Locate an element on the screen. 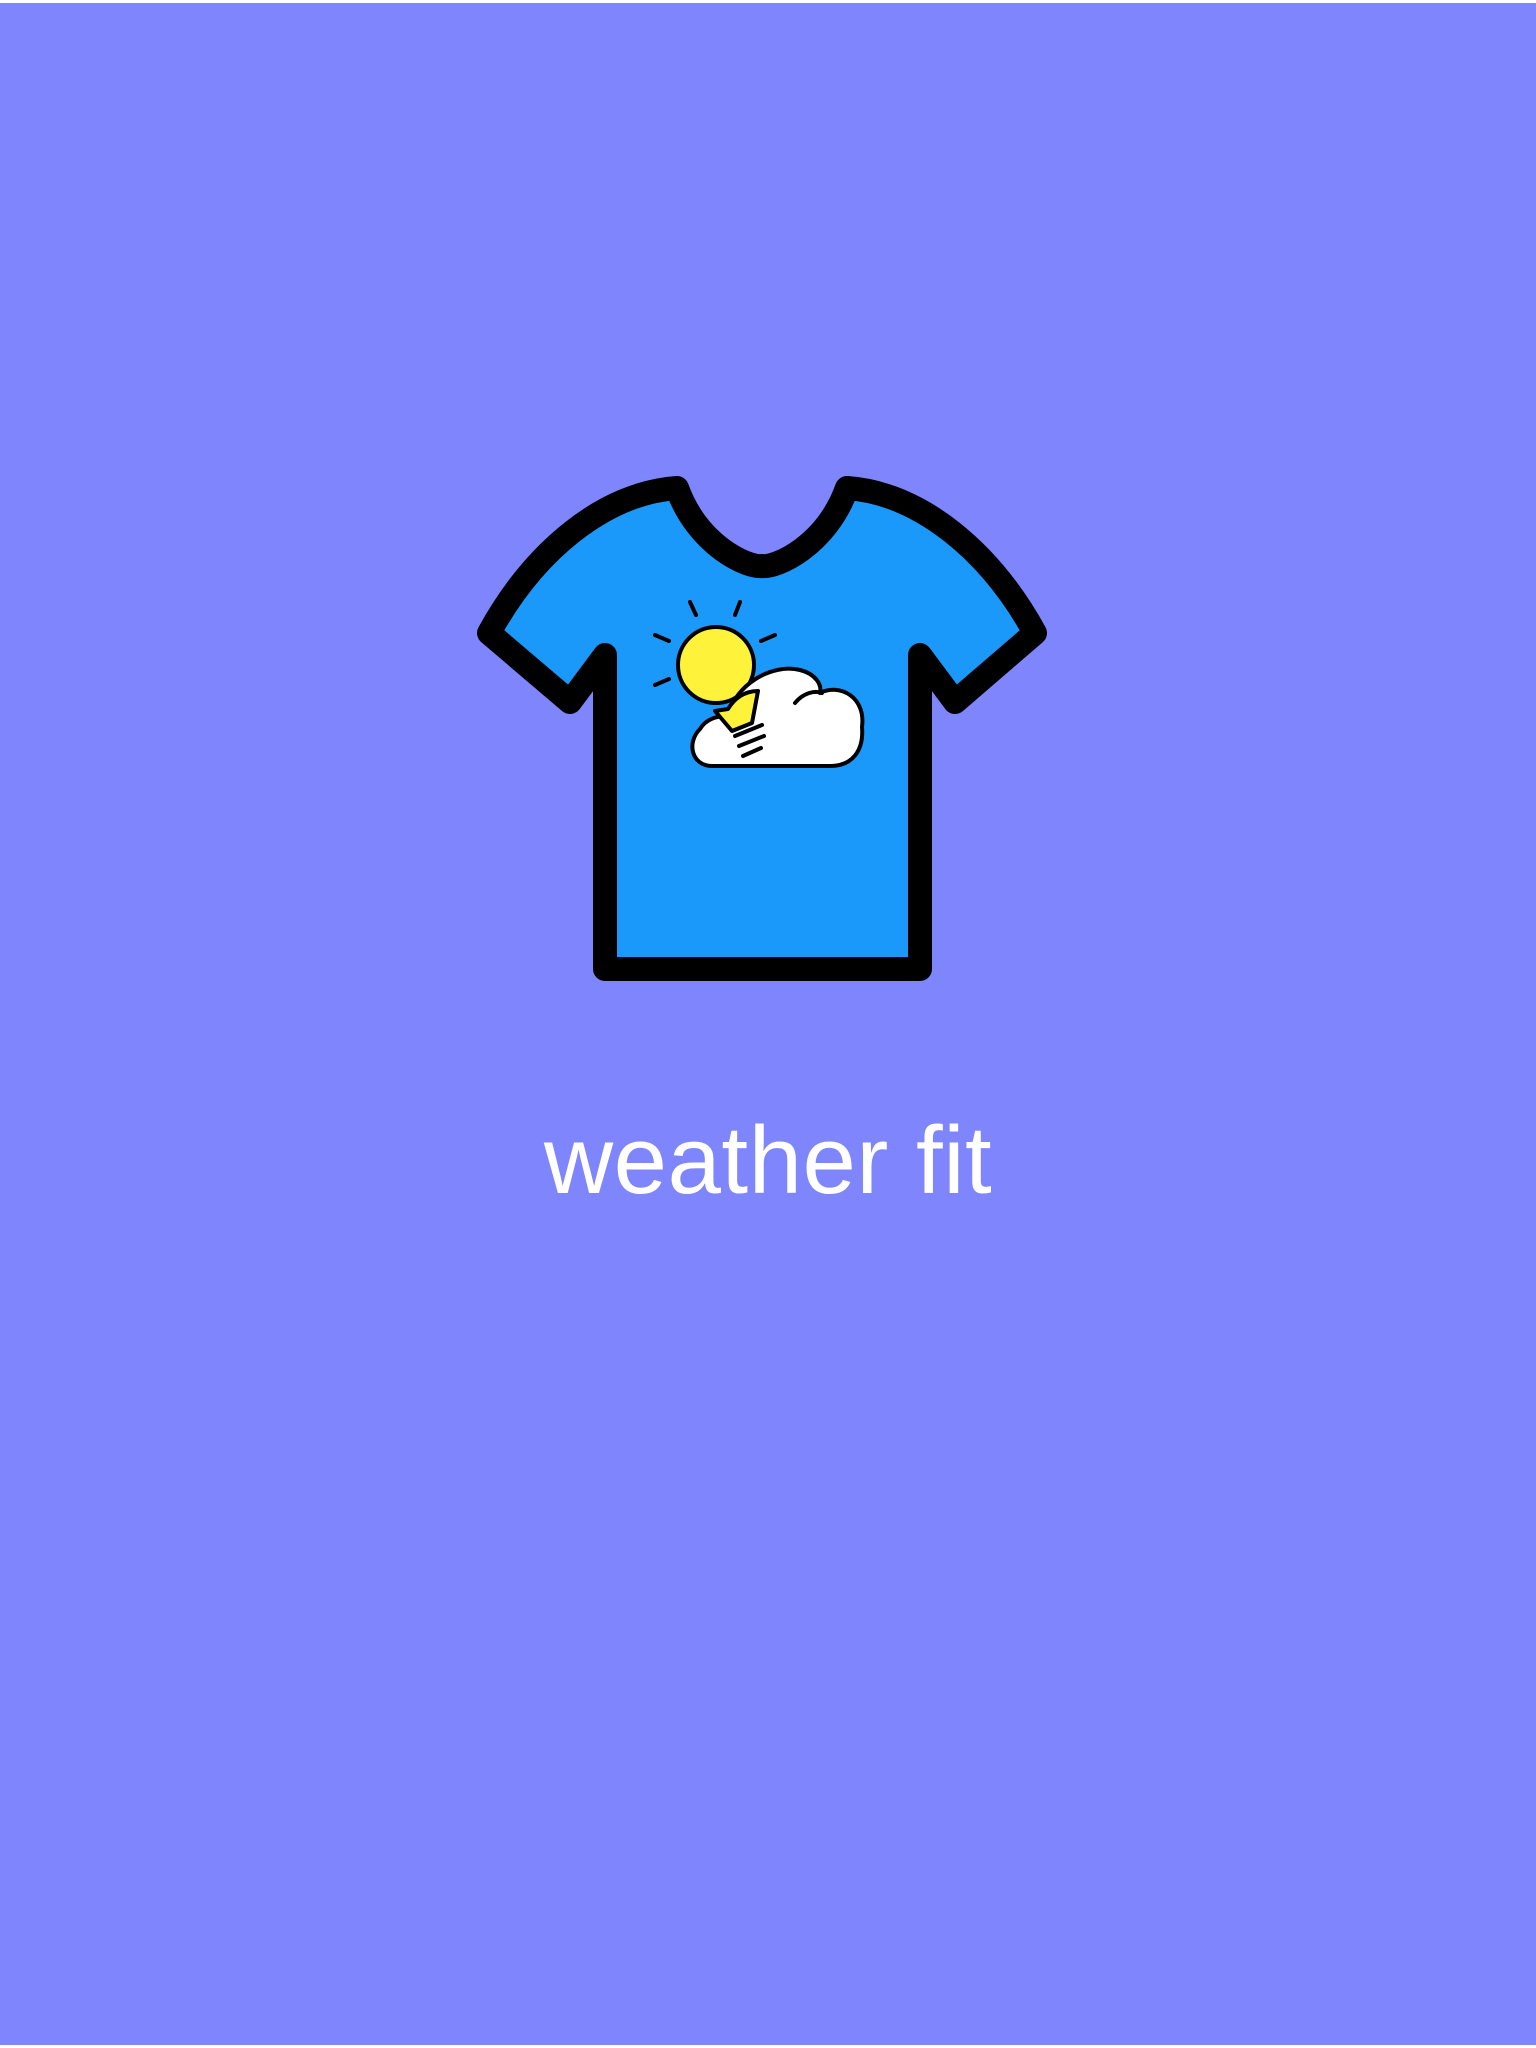 The image size is (1536, 2048). app-title: weather fit is located at coordinates (768, 1160).